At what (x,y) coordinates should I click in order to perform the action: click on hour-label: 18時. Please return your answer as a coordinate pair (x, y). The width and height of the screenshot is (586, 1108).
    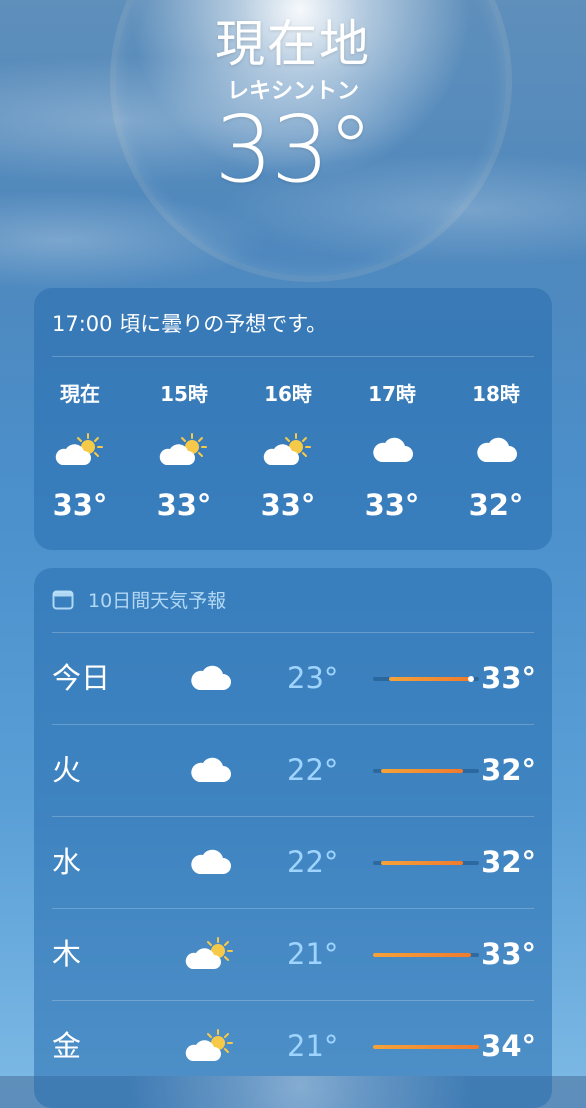
    Looking at the image, I should click on (496, 394).